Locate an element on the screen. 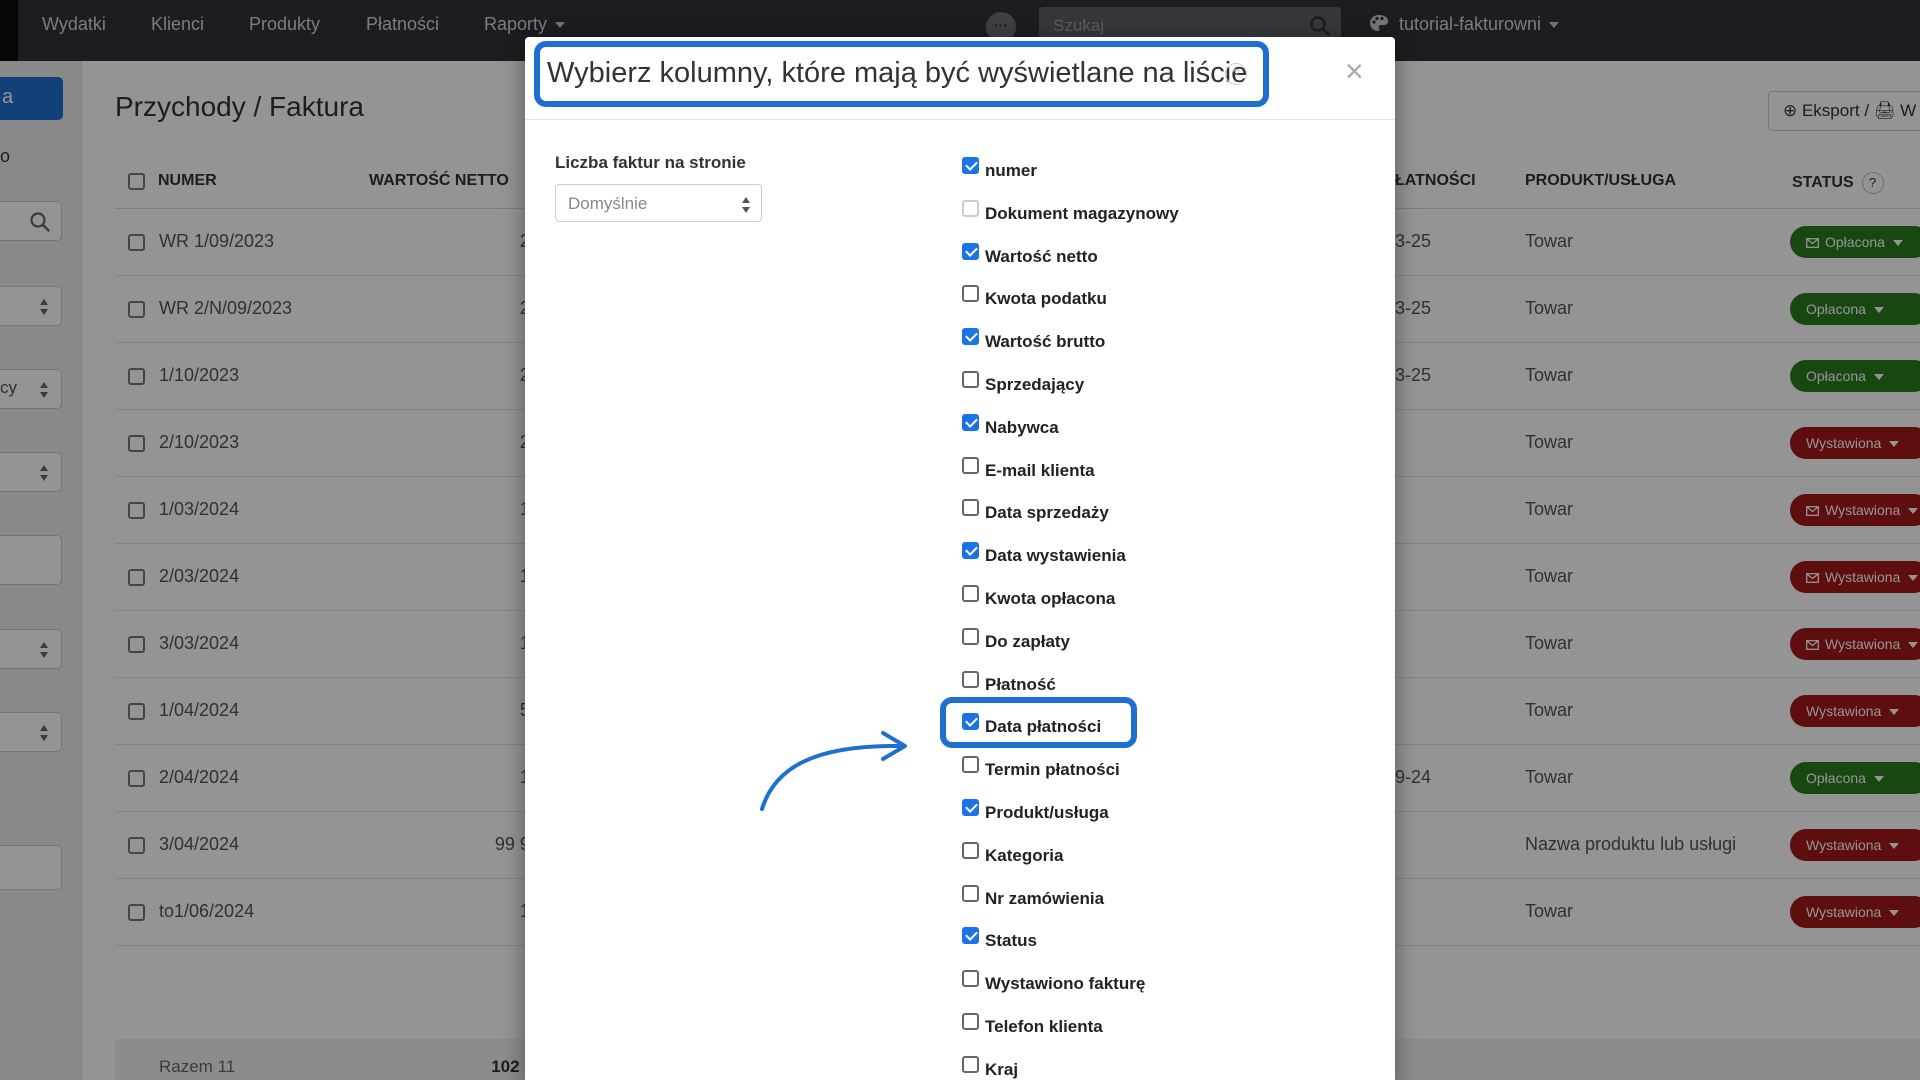 This screenshot has height=1080, width=1920. column-option-label: Produkt/usługa is located at coordinates (1047, 813).